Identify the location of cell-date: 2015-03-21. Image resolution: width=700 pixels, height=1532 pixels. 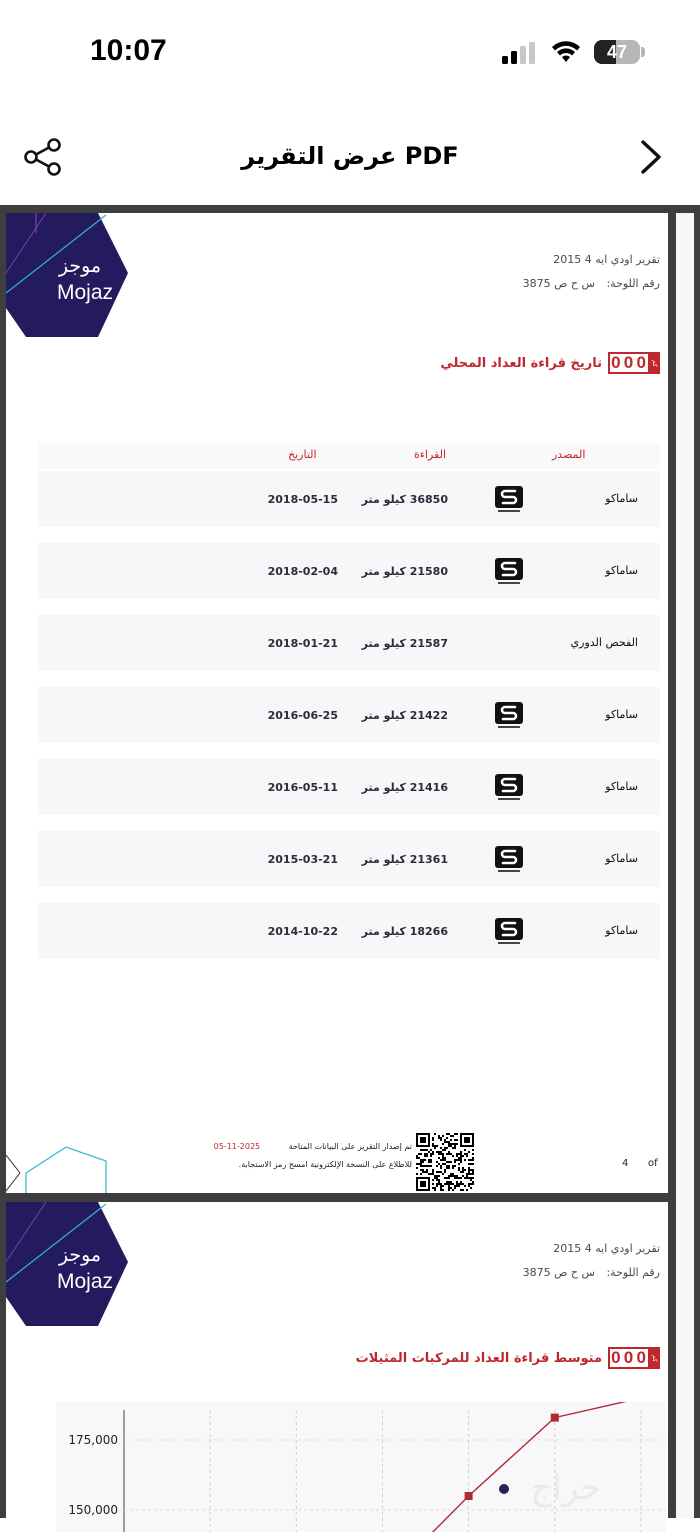
(302, 859).